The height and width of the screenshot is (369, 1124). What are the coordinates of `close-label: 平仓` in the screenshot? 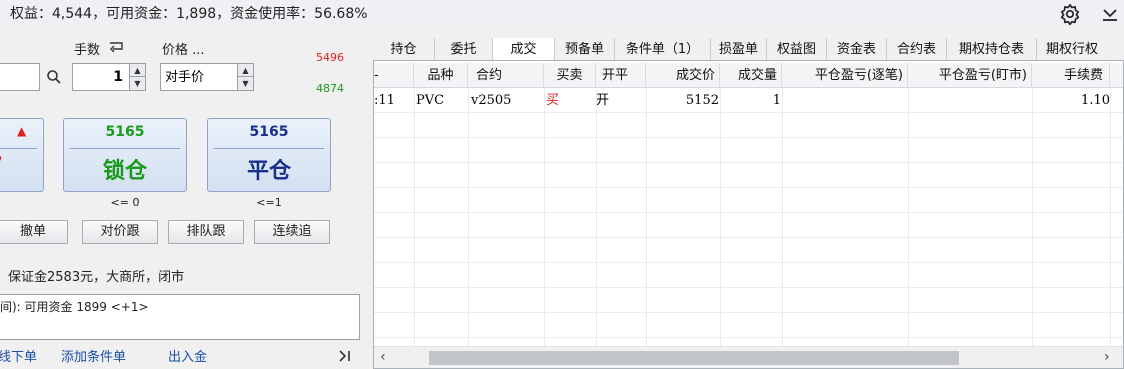 It's located at (268, 171).